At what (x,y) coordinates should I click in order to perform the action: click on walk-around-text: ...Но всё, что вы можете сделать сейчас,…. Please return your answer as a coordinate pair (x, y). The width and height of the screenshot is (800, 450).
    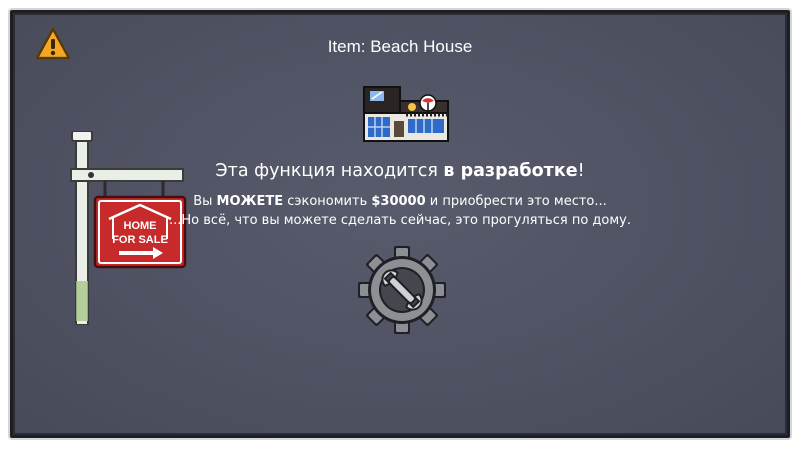
    Looking at the image, I should click on (400, 220).